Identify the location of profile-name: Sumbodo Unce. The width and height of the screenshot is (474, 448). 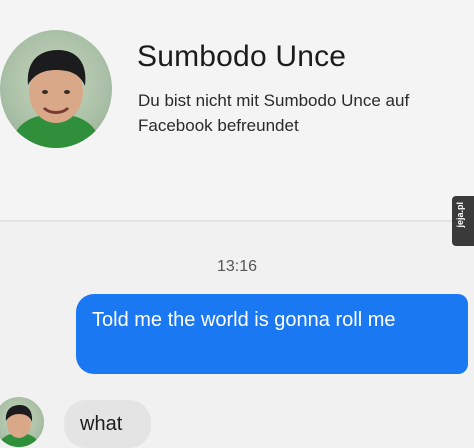
(242, 56).